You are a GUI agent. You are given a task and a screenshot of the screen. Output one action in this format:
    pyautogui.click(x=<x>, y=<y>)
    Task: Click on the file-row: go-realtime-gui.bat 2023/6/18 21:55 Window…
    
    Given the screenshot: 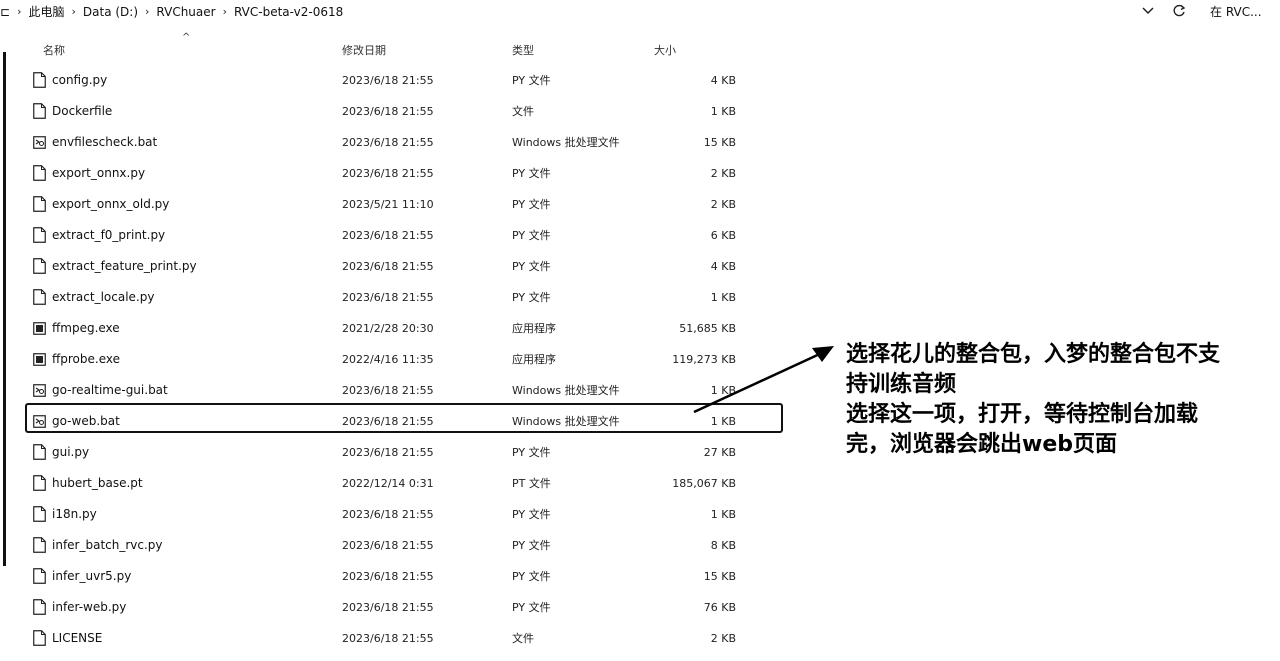 What is the action you would take?
    pyautogui.click(x=380, y=390)
    